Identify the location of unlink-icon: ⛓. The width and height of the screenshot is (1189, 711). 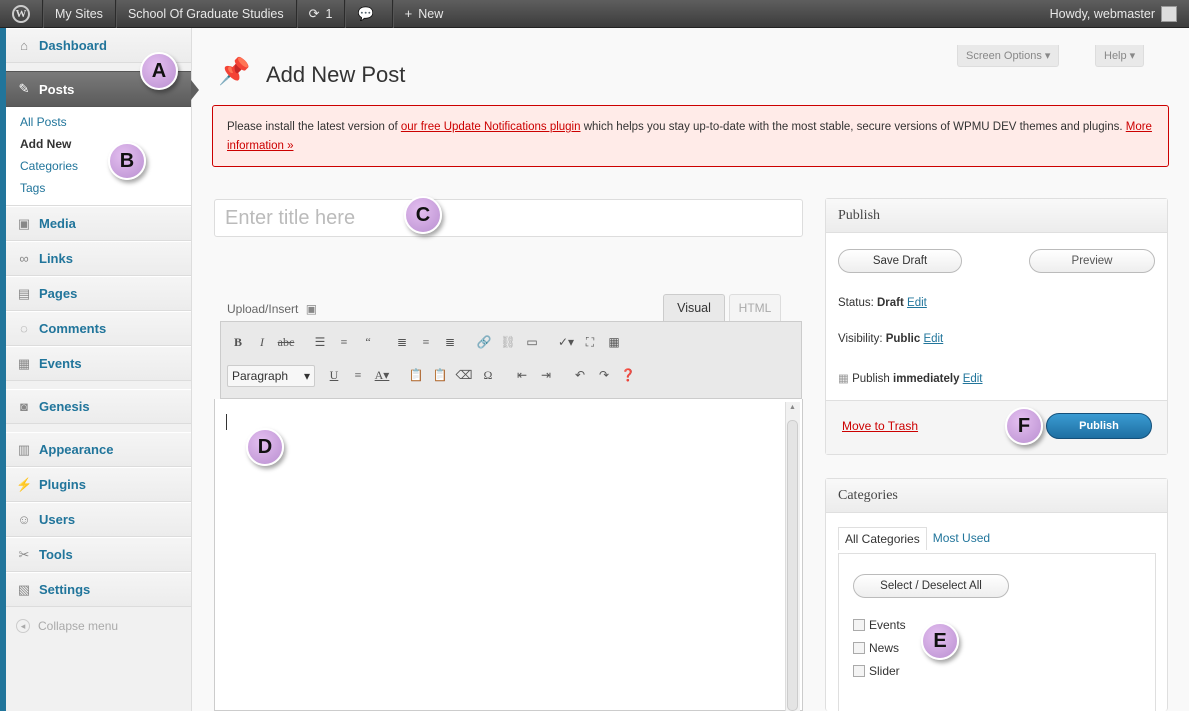
(508, 343).